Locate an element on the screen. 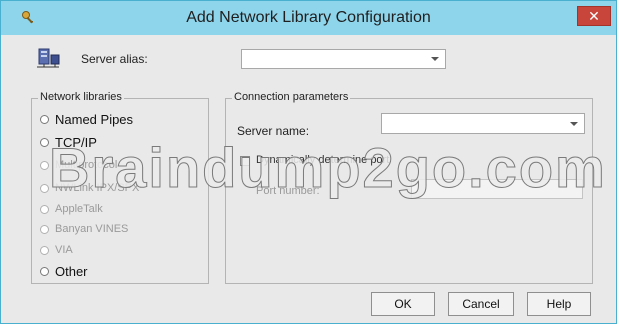 The height and width of the screenshot is (326, 619). close-icon: ✕ is located at coordinates (594, 16).